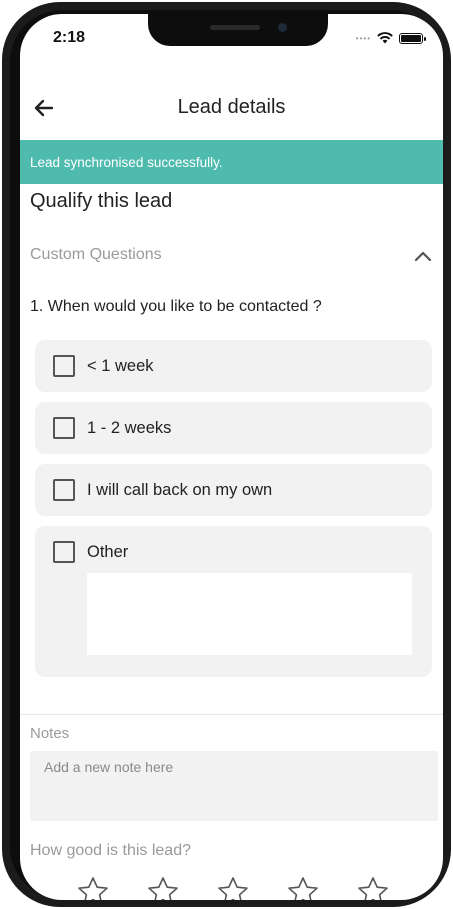  Describe the element at coordinates (96, 254) in the screenshot. I see `custom-questions-label: Custom Questions` at that location.